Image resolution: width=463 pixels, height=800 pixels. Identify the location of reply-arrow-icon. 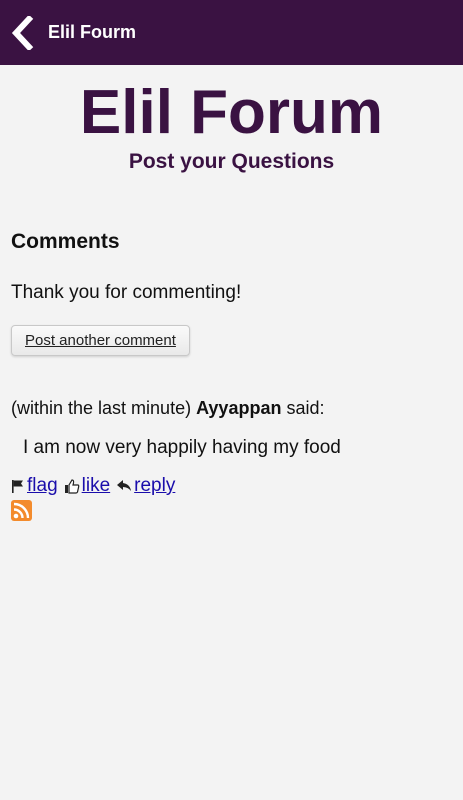
(124, 485).